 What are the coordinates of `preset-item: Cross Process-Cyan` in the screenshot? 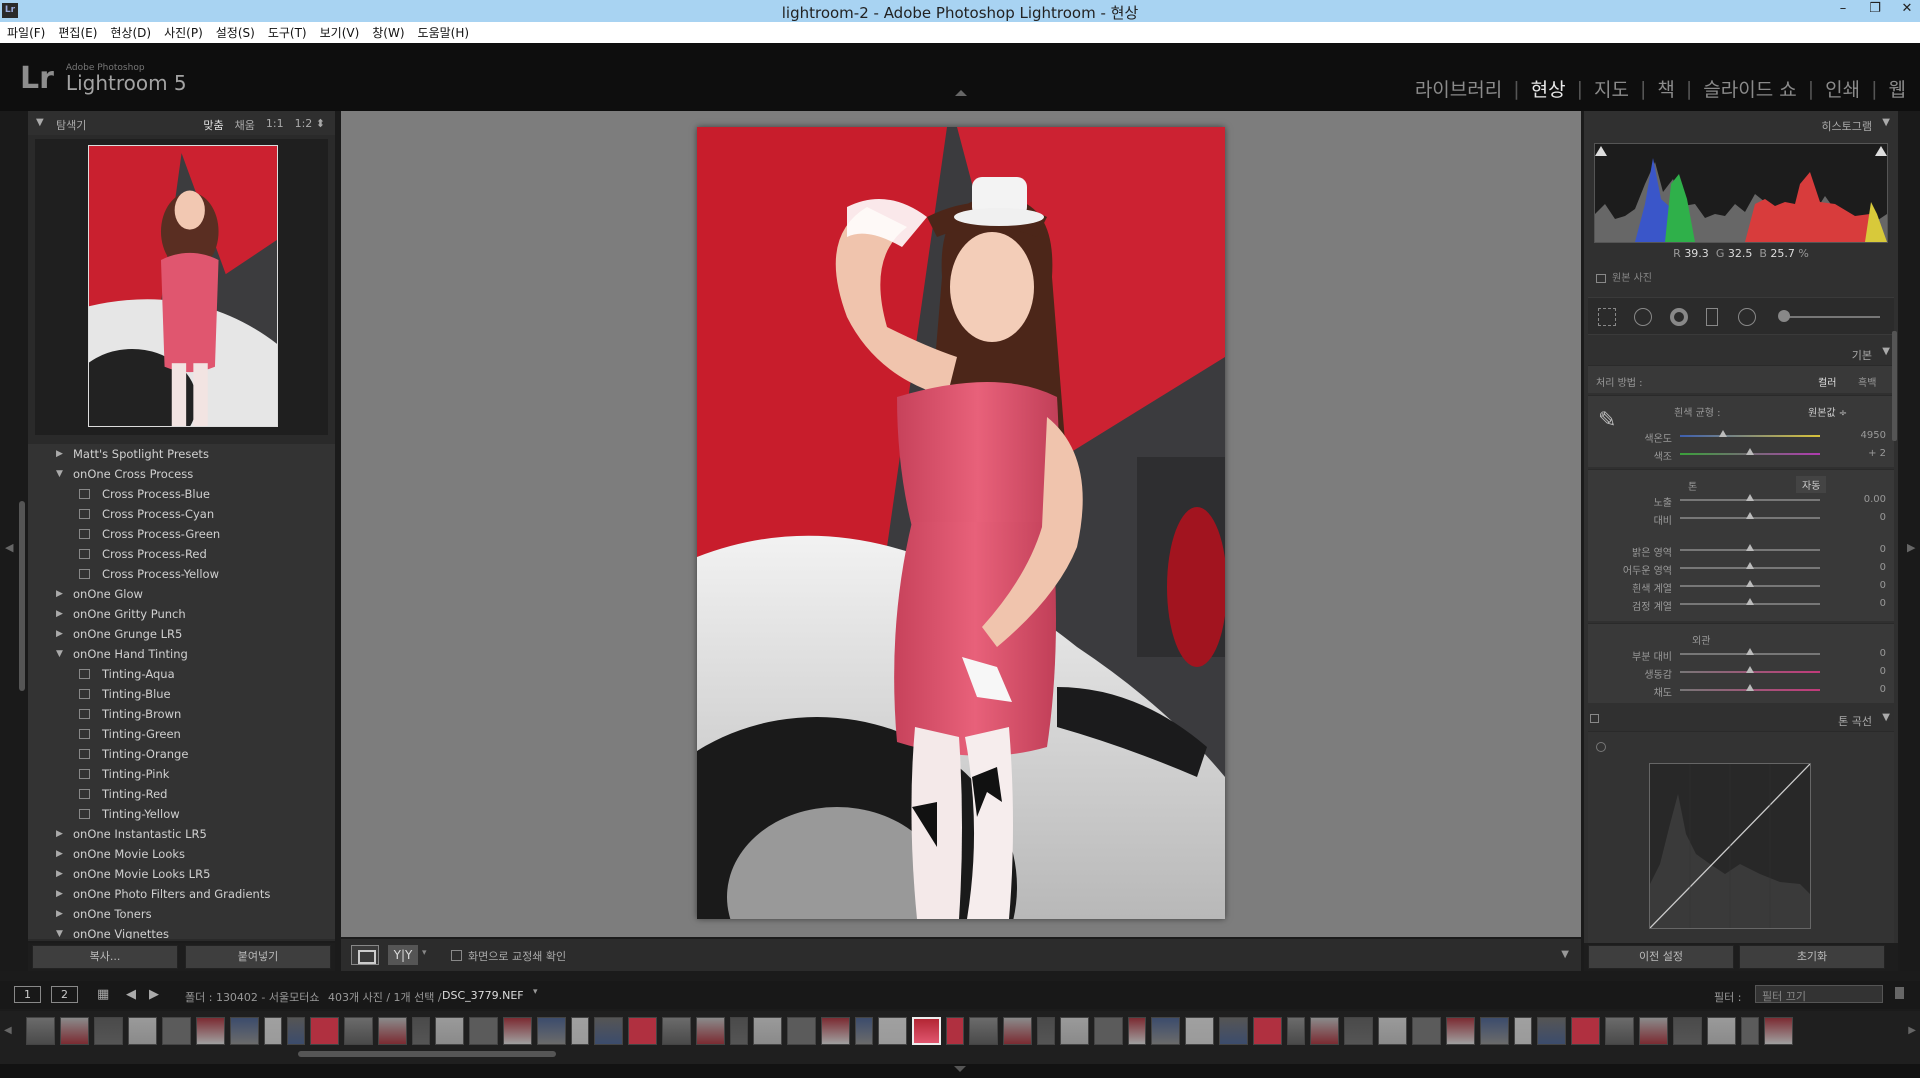 It's located at (181, 514).